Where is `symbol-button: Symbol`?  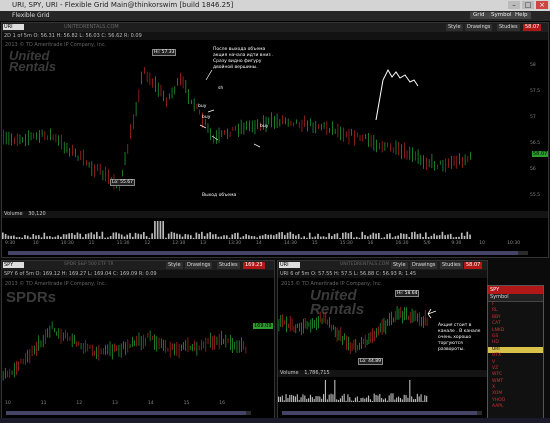 symbol-button: Symbol is located at coordinates (501, 15).